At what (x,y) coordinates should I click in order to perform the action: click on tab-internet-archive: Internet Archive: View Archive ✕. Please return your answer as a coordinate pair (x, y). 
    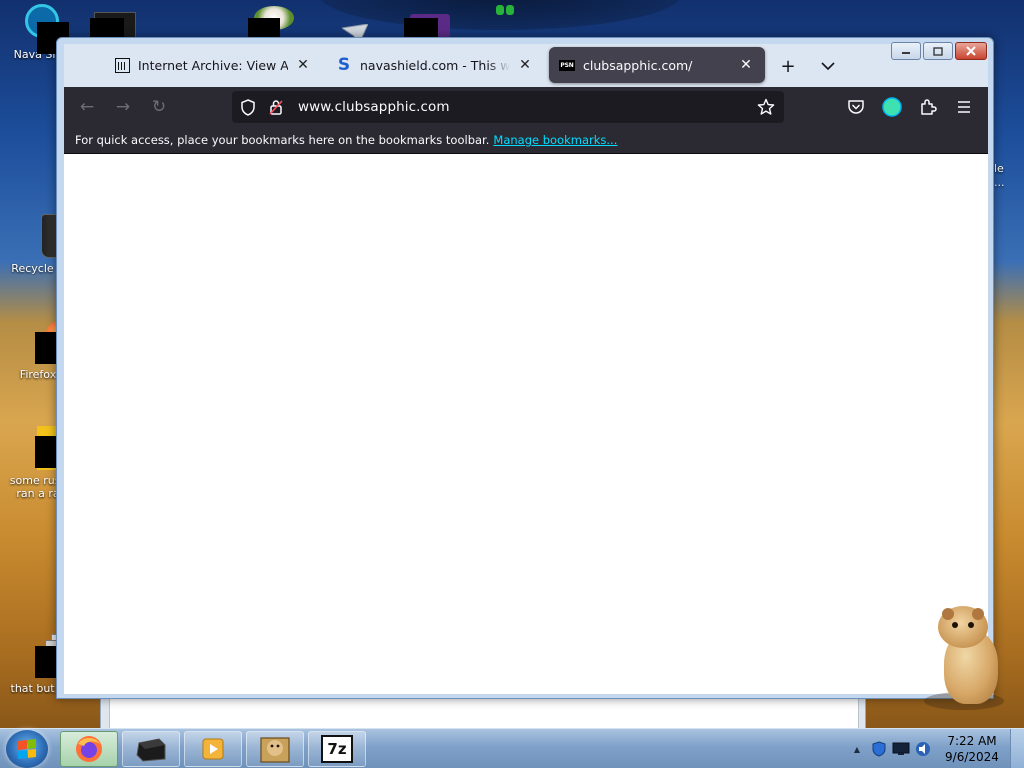
    Looking at the image, I should click on (213, 65).